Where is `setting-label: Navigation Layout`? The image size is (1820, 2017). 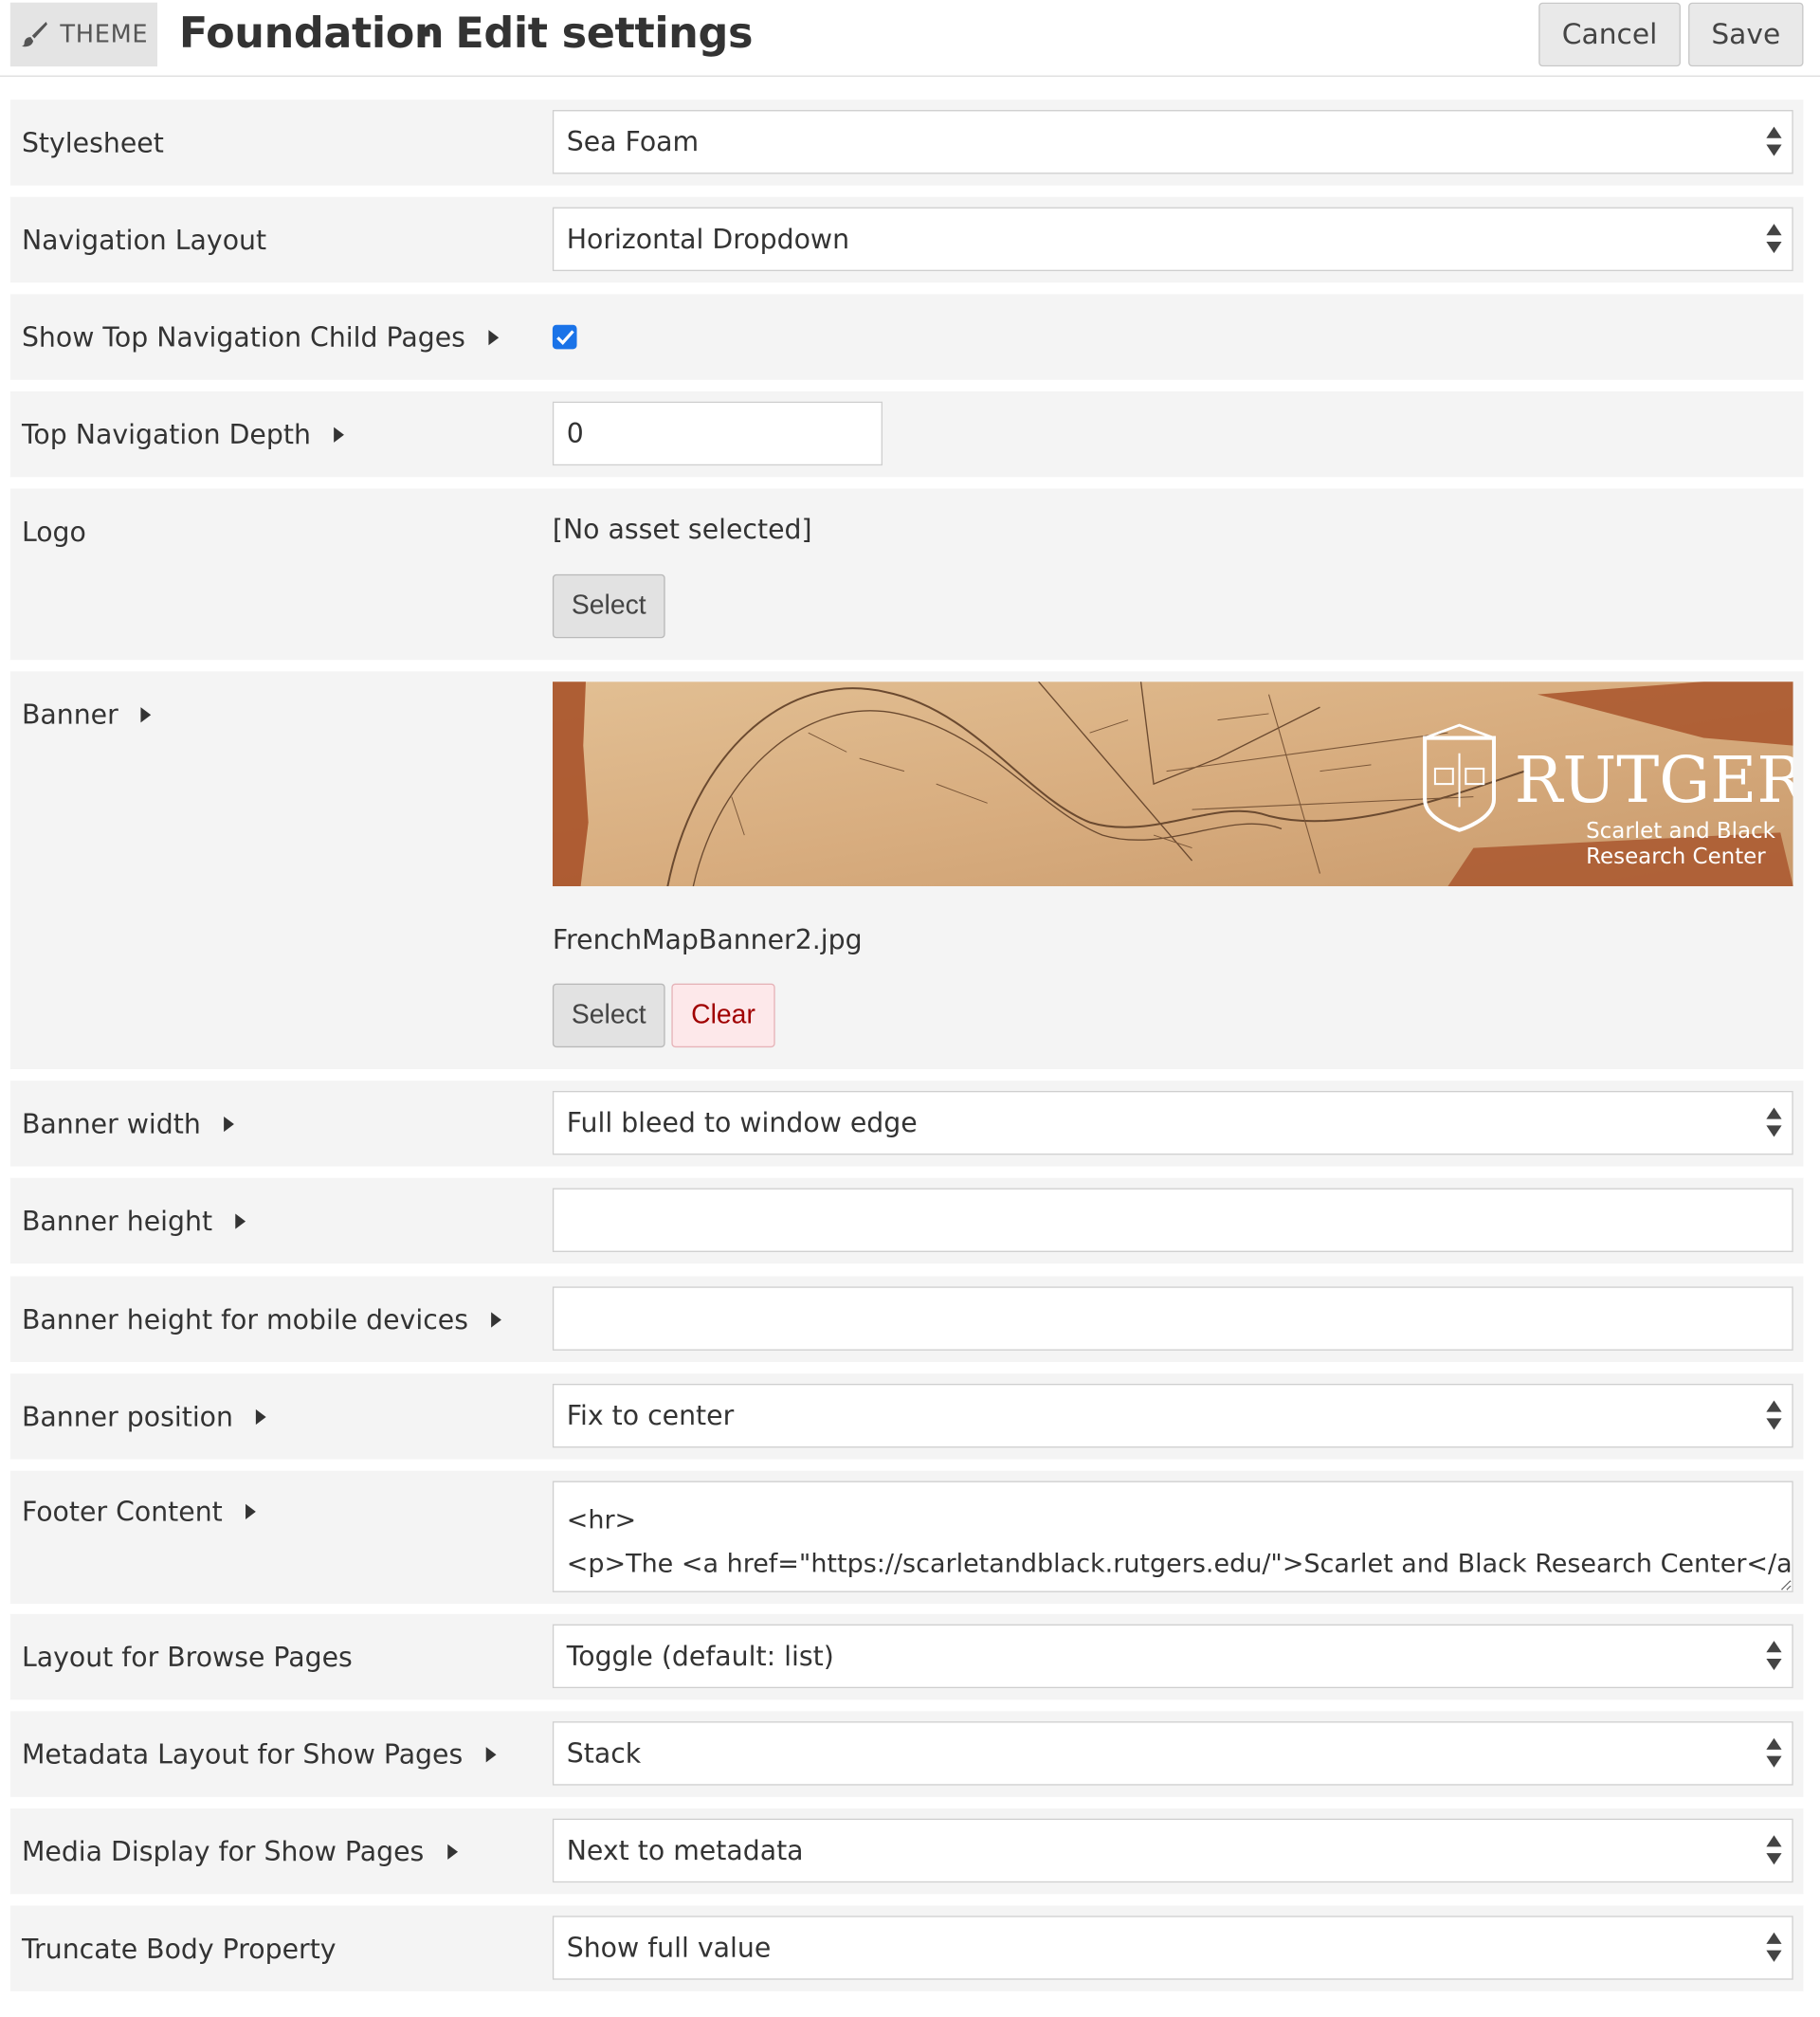
setting-label: Navigation Layout is located at coordinates (144, 239).